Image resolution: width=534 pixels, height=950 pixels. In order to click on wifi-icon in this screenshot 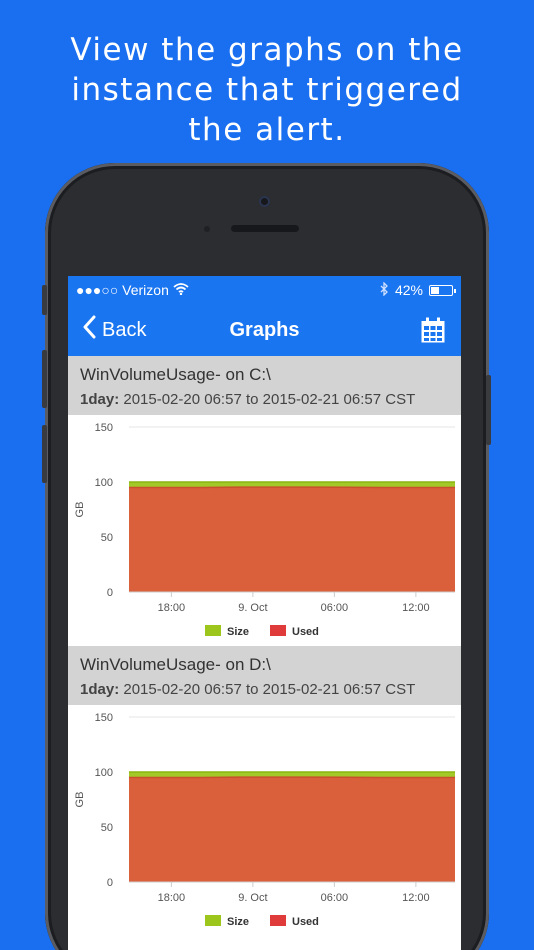, I will do `click(181, 290)`.